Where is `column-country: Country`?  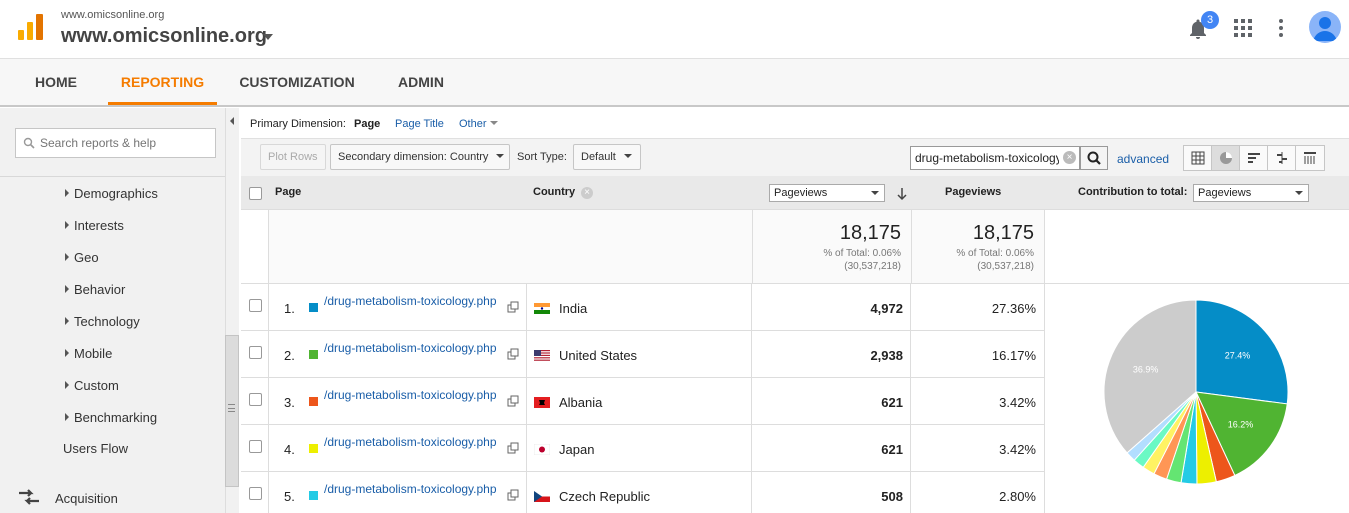 column-country: Country is located at coordinates (554, 192).